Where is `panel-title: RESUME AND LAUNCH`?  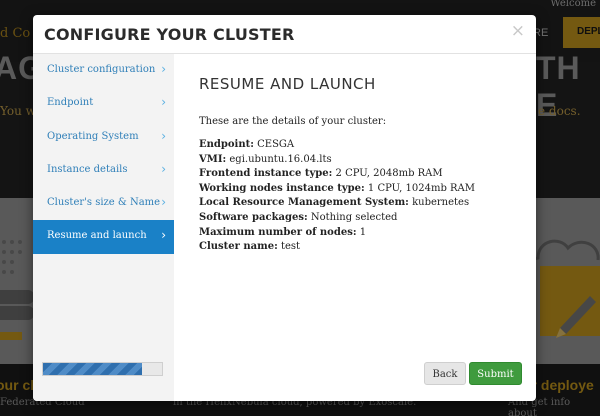
panel-title: RESUME AND LAUNCH is located at coordinates (287, 84).